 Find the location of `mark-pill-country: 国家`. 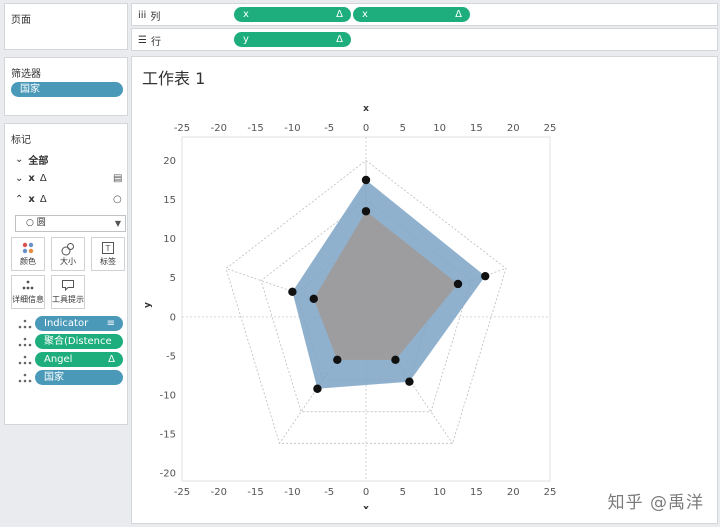

mark-pill-country: 国家 is located at coordinates (70, 377).